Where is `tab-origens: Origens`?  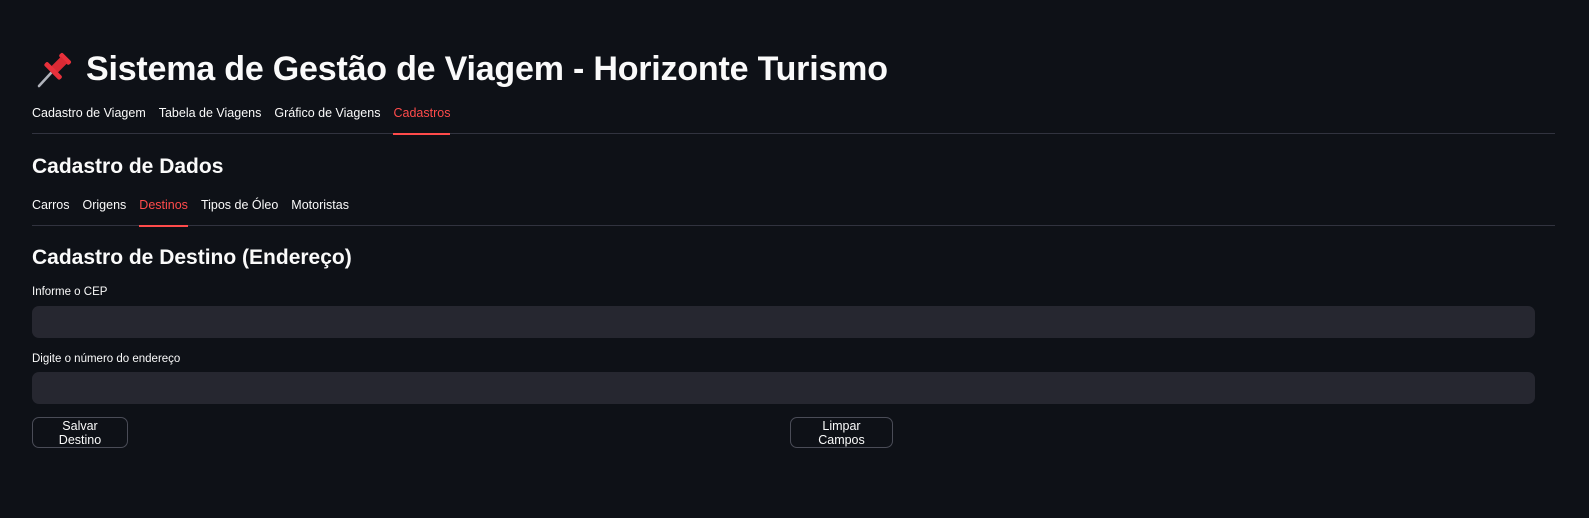 tab-origens: Origens is located at coordinates (105, 211).